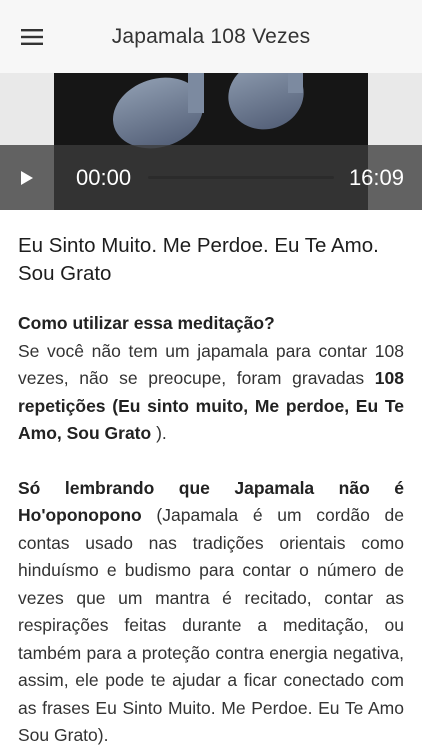  Describe the element at coordinates (241, 177) in the screenshot. I see `seek-bar` at that location.